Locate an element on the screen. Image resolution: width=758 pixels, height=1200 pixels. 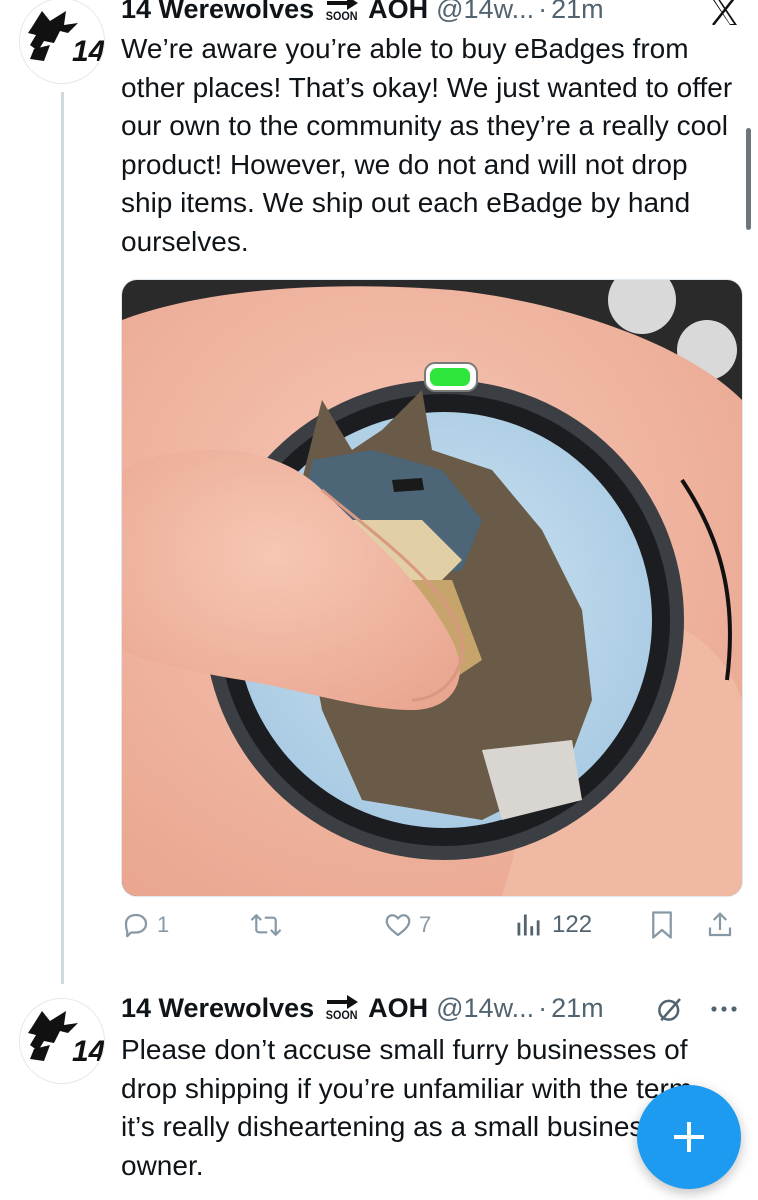
tweet-actions: 1 7 122 is located at coordinates (431, 930).